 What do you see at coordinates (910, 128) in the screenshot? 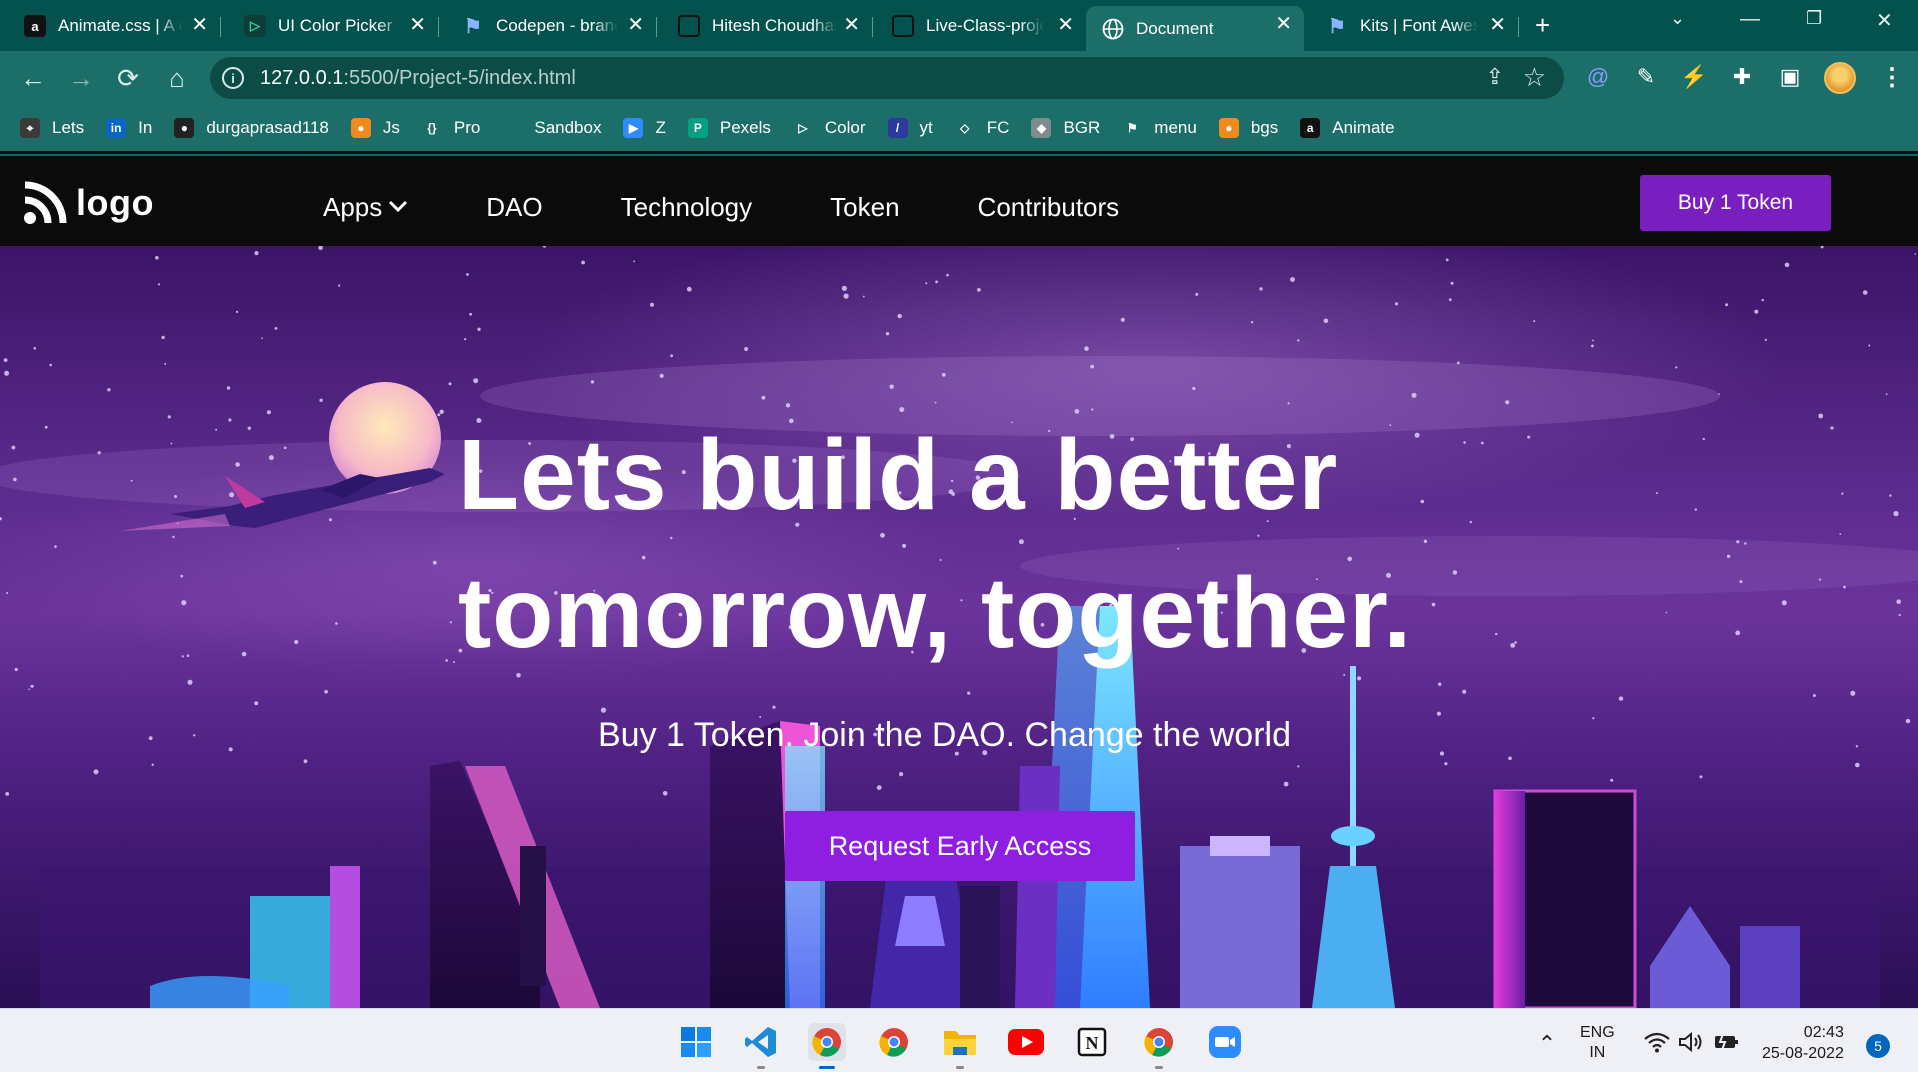
I see `bookmark-item: / yt` at bounding box center [910, 128].